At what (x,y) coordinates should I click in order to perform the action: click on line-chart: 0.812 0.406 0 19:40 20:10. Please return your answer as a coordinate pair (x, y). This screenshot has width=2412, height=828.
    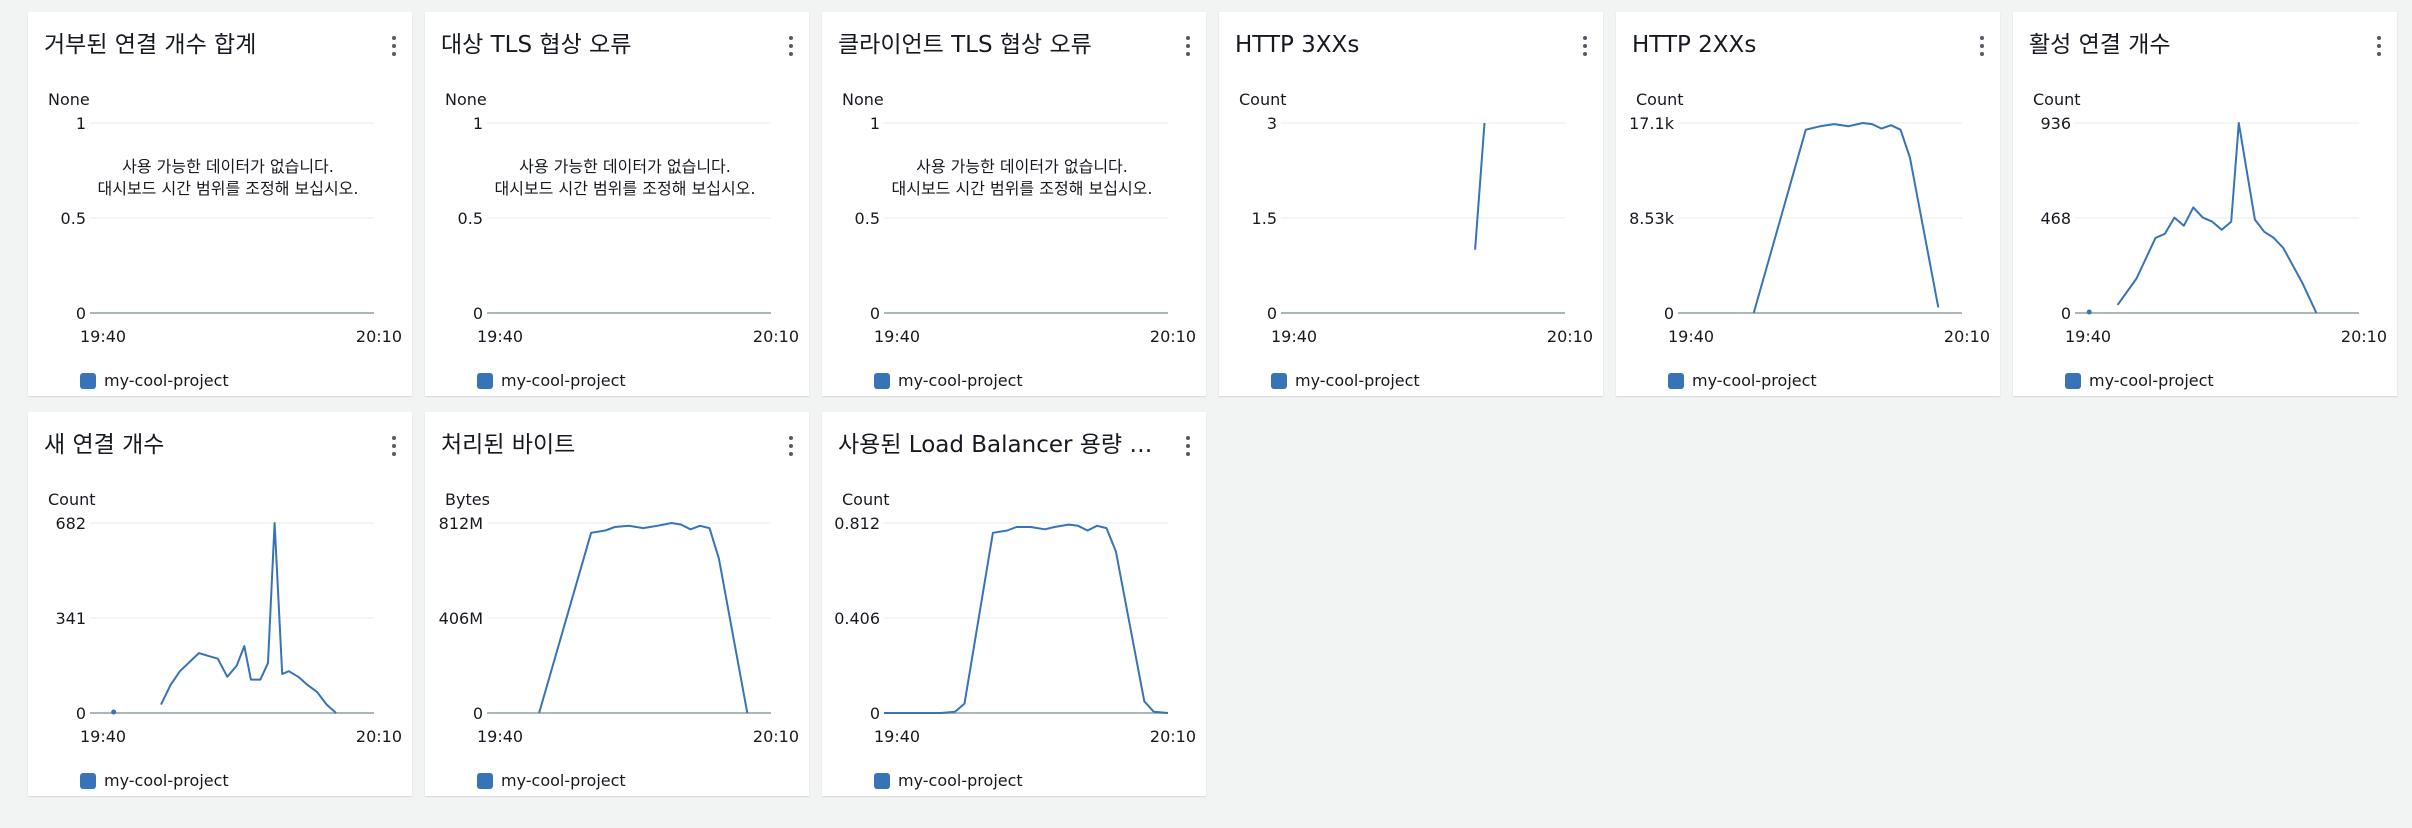
    Looking at the image, I should click on (1015, 630).